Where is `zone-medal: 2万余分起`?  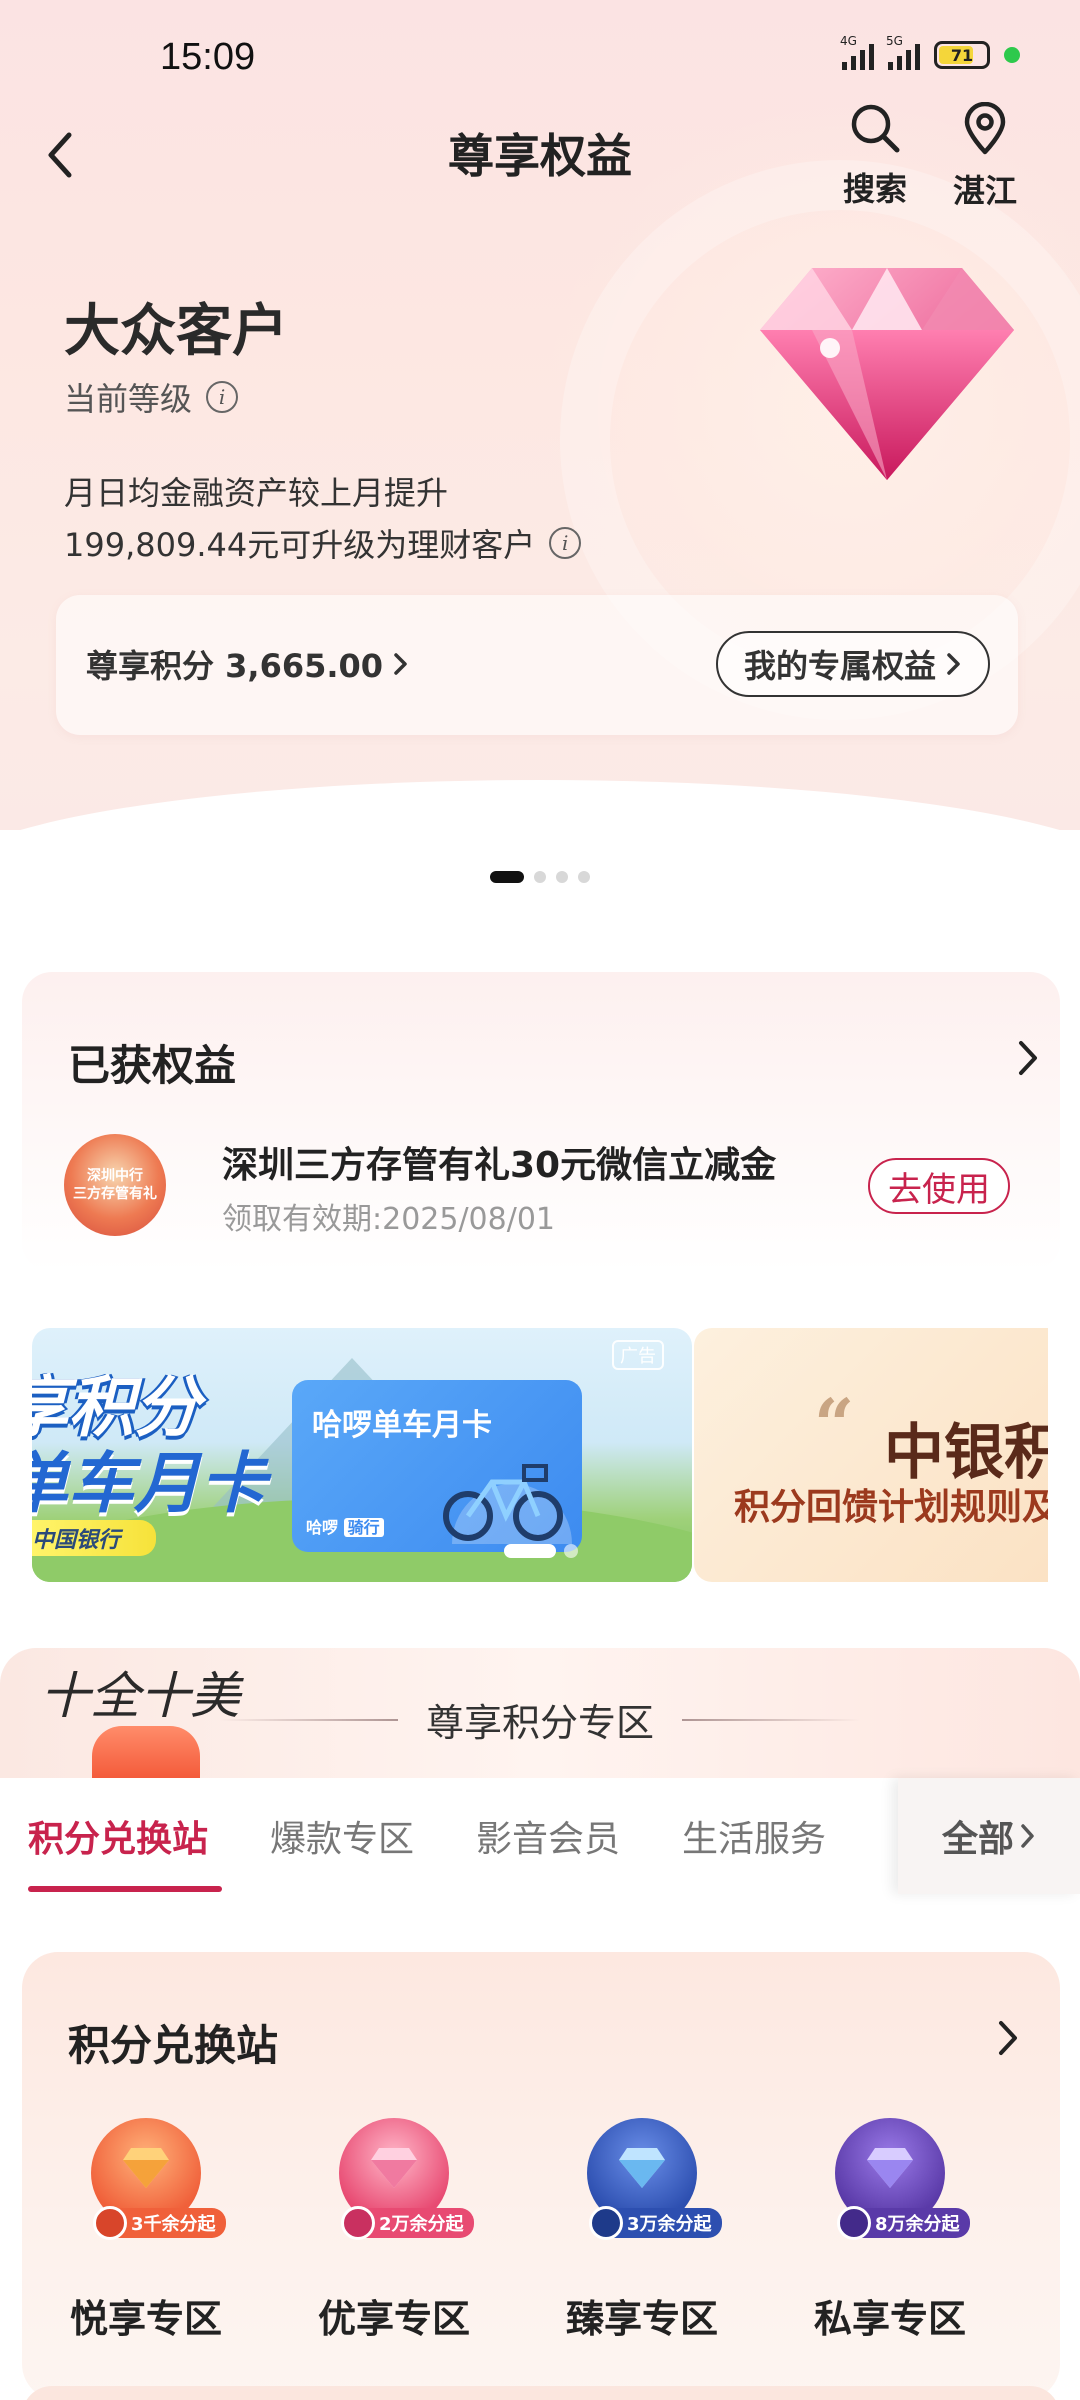 zone-medal: 2万余分起 is located at coordinates (396, 2183).